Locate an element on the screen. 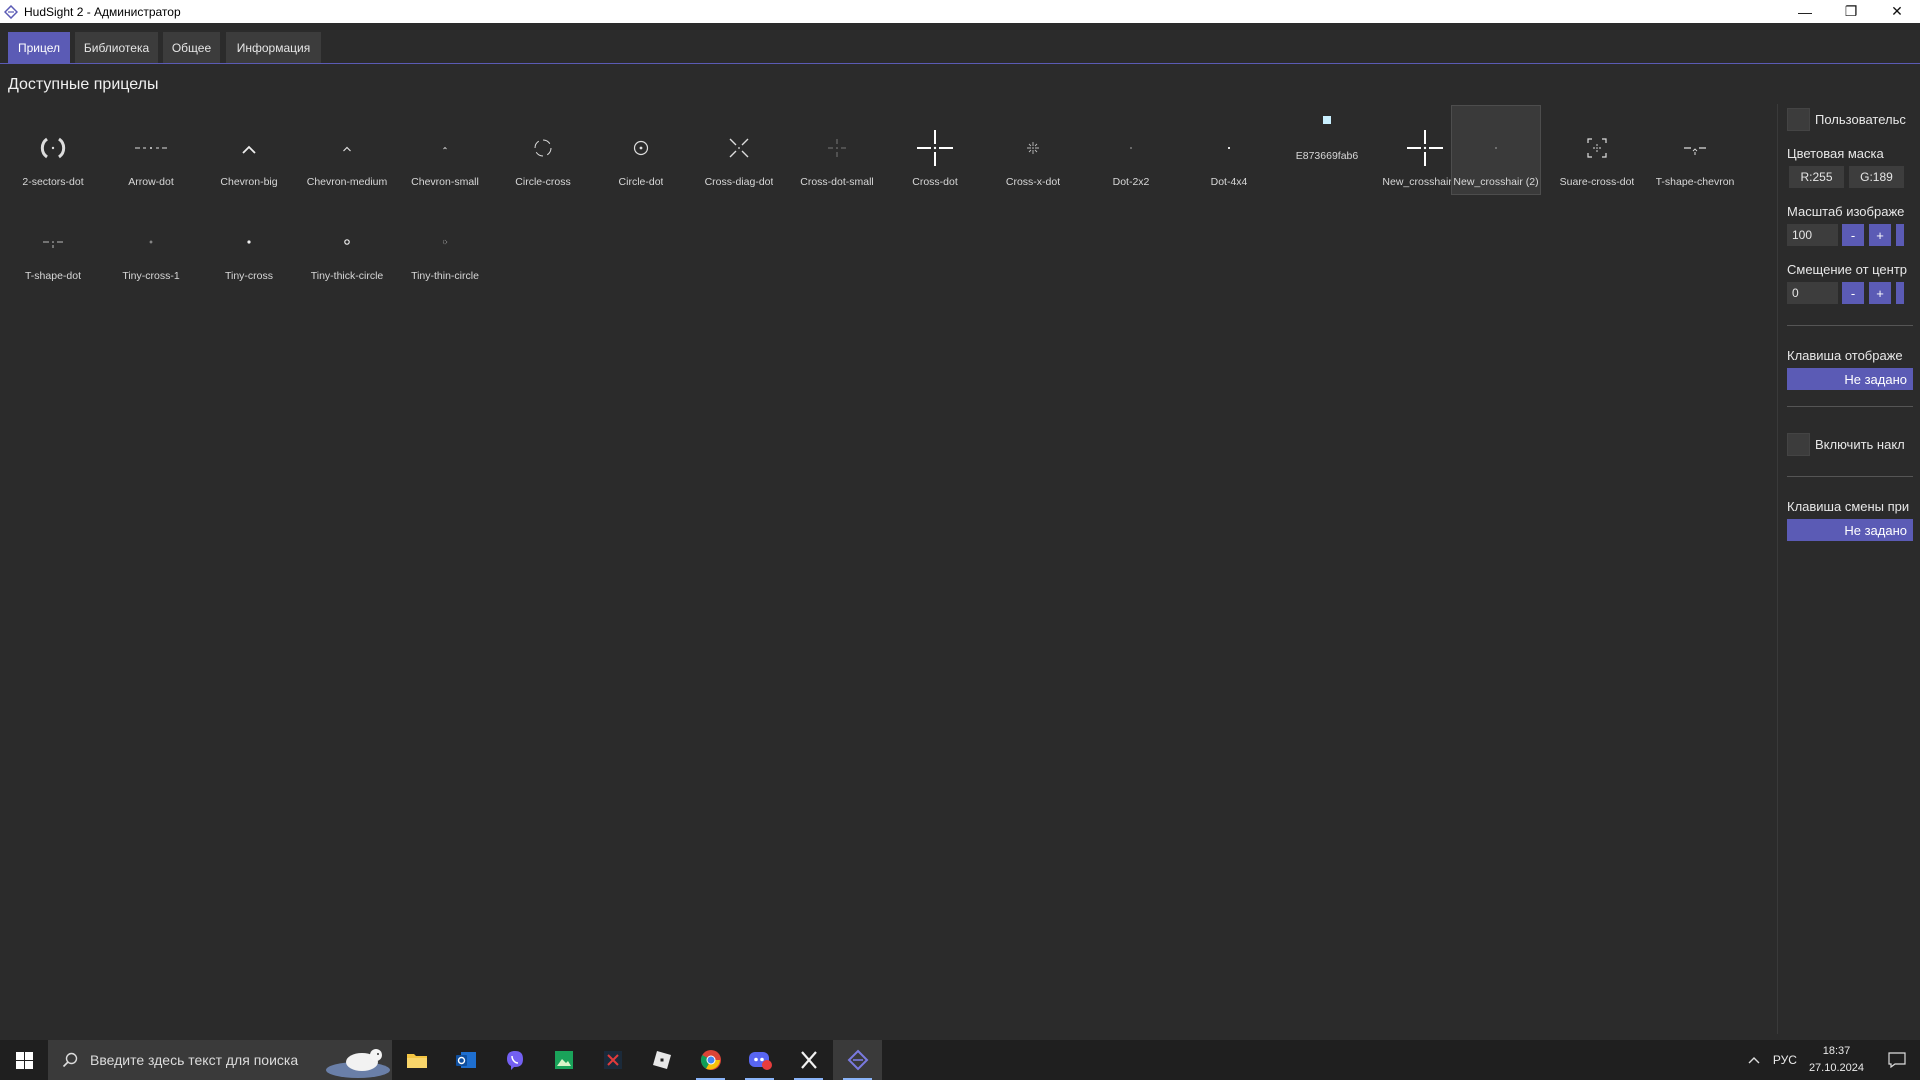 The width and height of the screenshot is (1920, 1080). crosshair-item: 2-sectors-dot is located at coordinates (53, 151).